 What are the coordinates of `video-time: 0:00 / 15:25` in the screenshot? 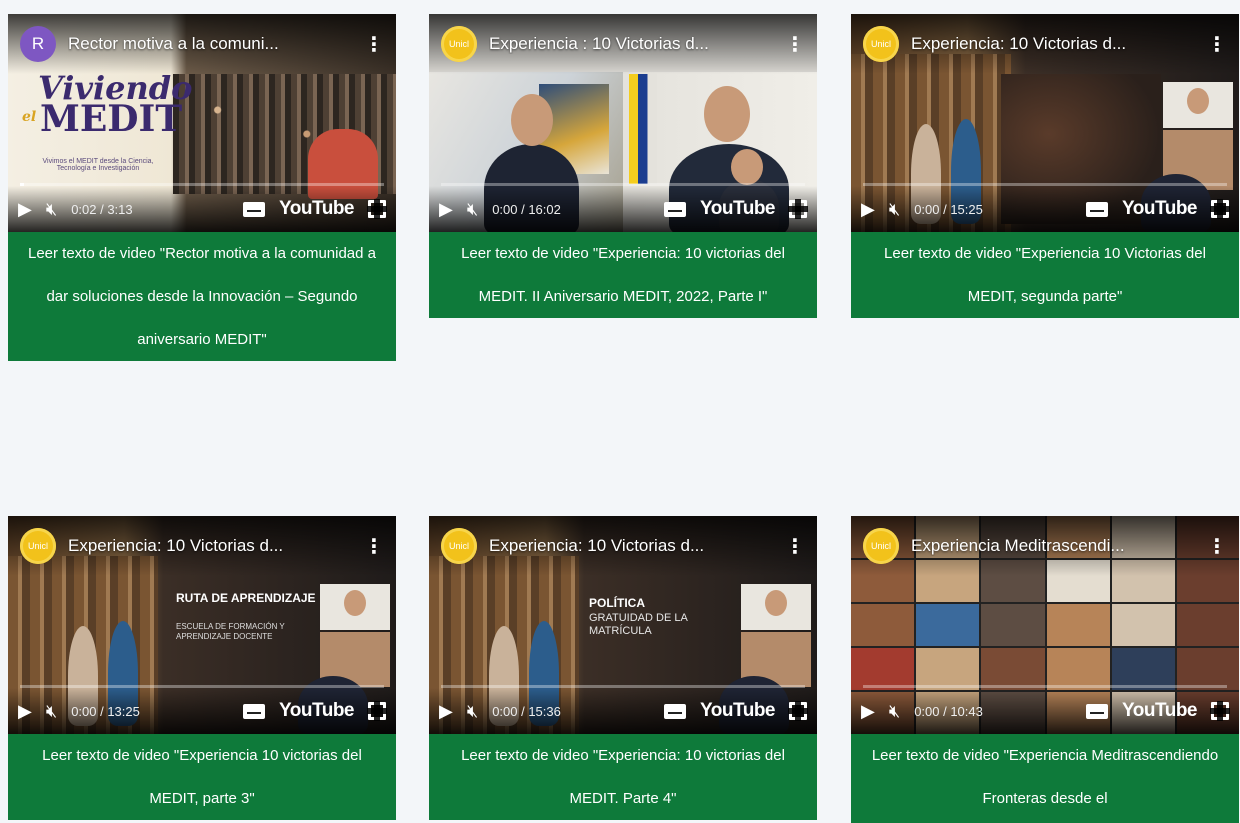 It's located at (948, 209).